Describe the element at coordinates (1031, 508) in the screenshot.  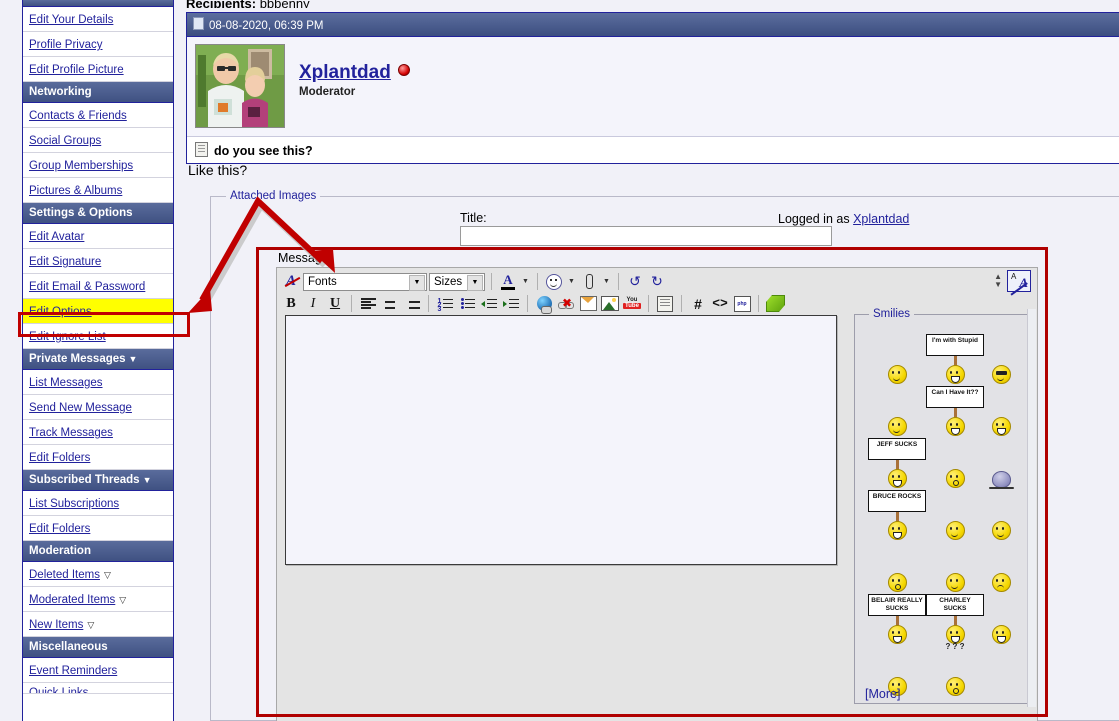
I see `editor-scrollbar` at that location.